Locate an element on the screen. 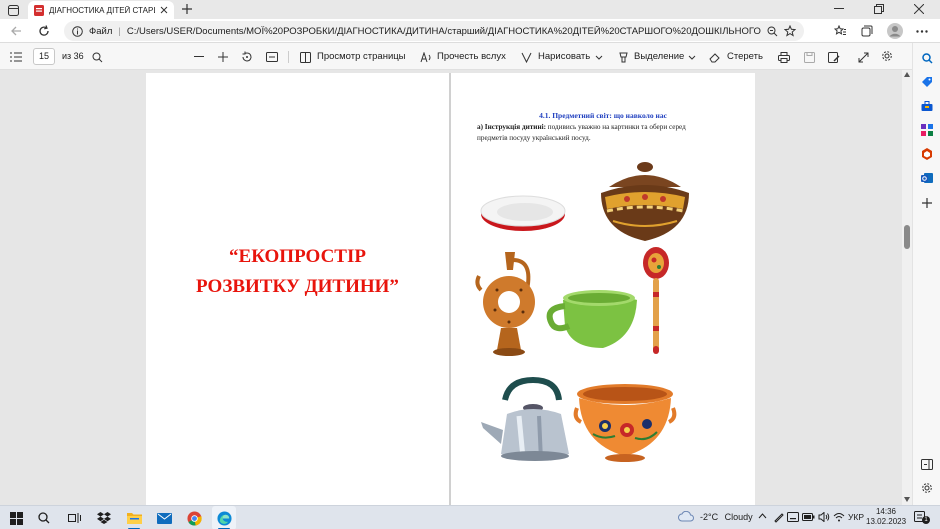  chrome-icon is located at coordinates (194, 517).